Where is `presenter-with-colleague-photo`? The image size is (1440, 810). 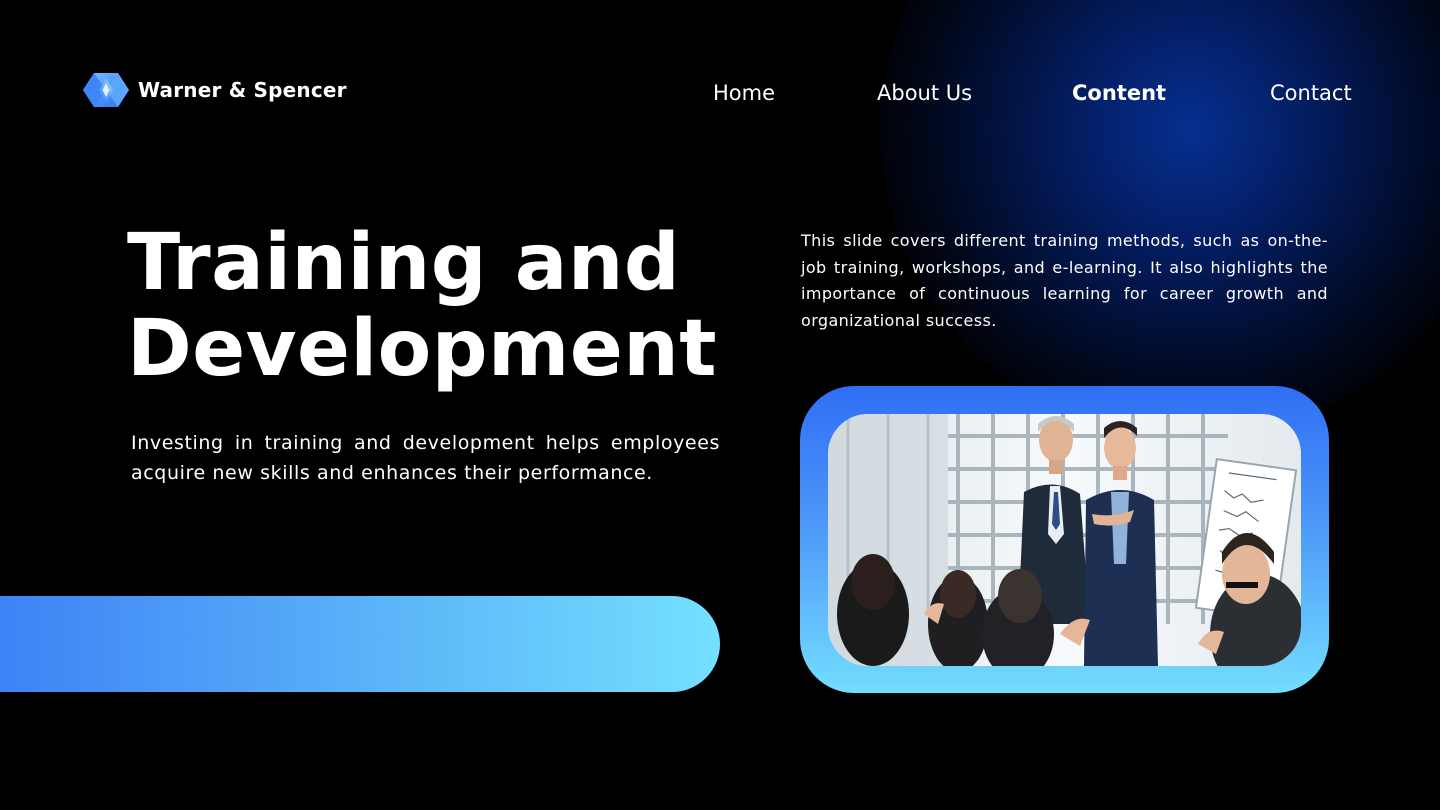 presenter-with-colleague-photo is located at coordinates (1064, 540).